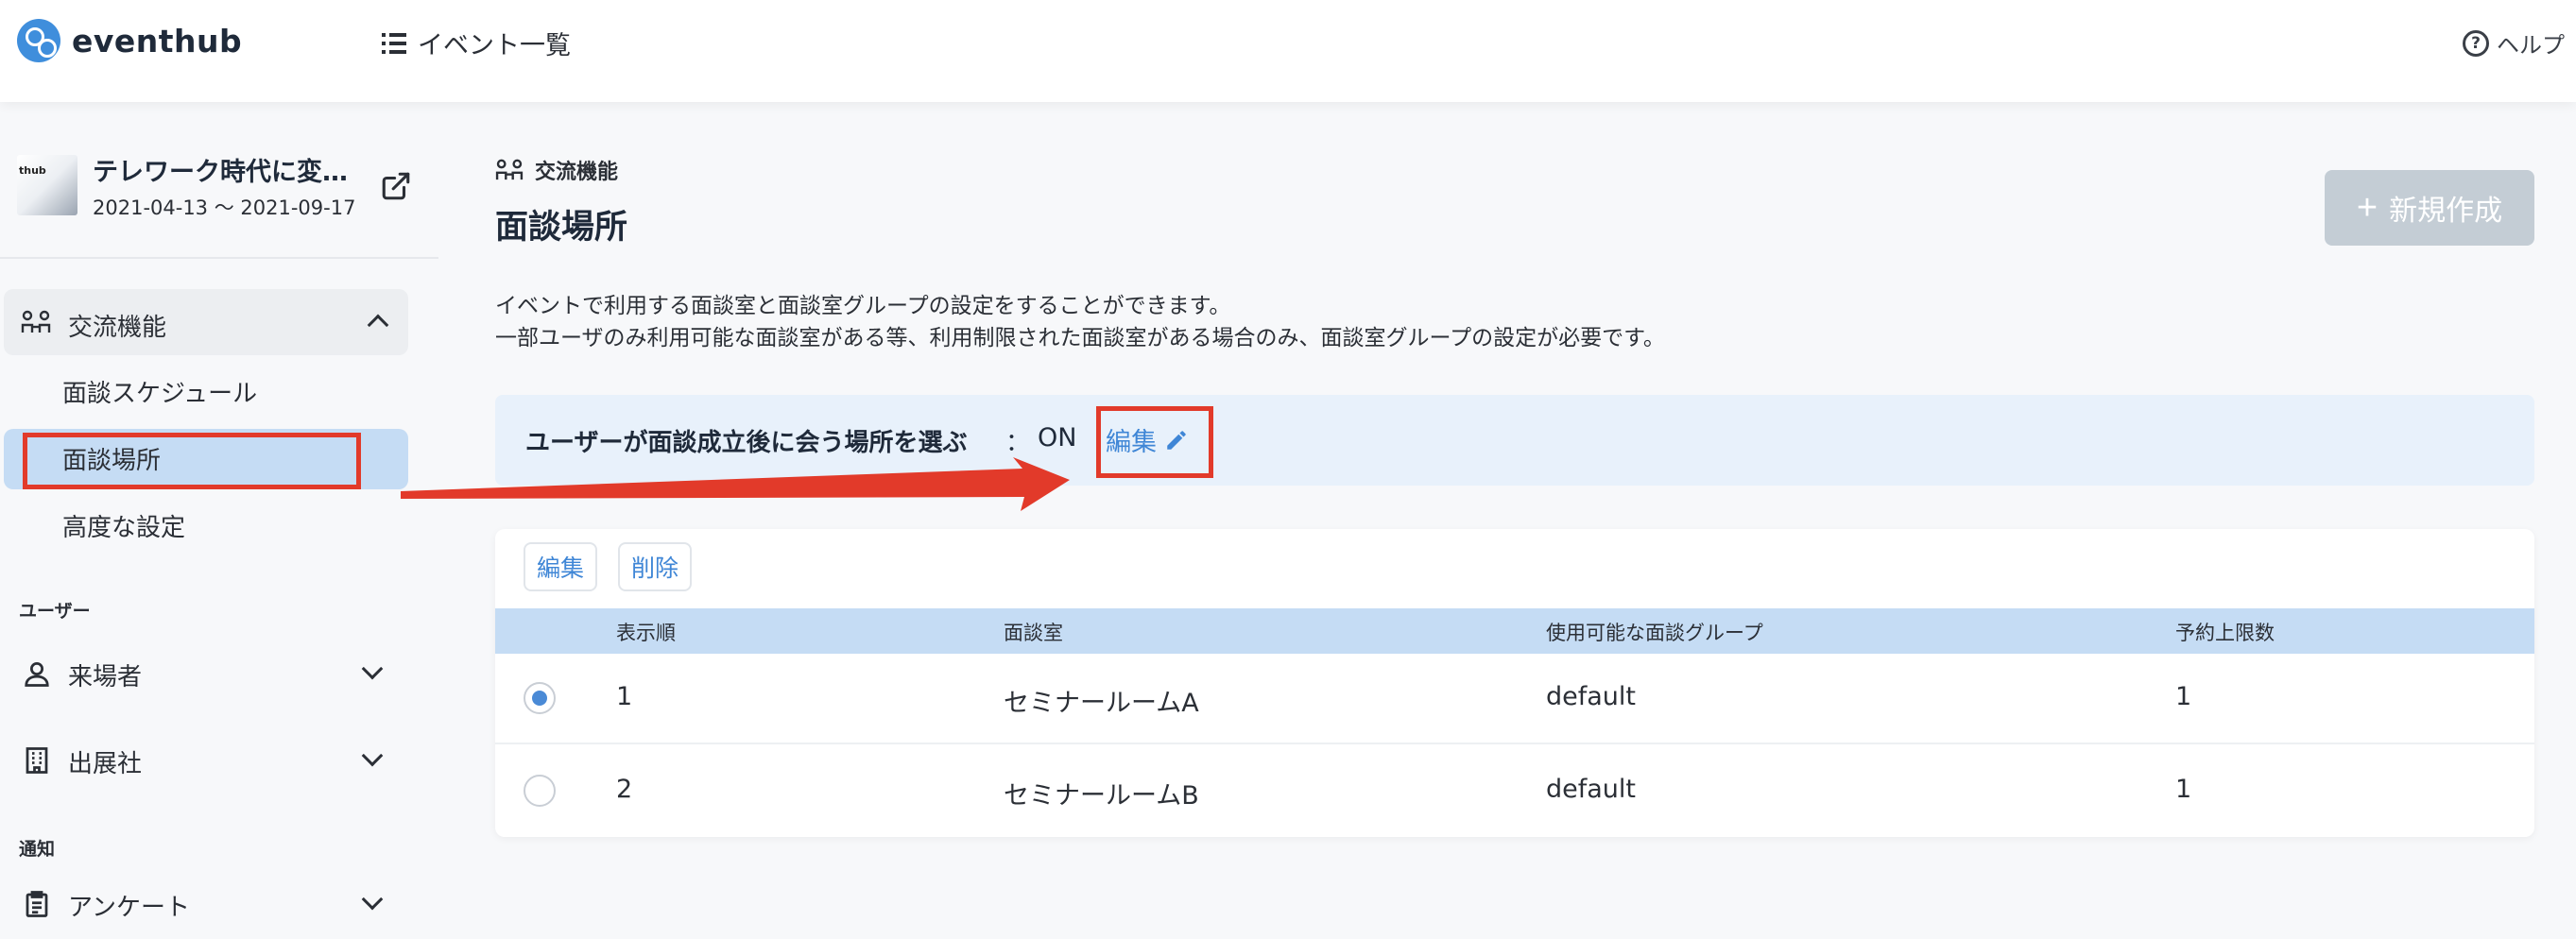  I want to click on sidebar-item-exhibitors: 出展社, so click(208, 760).